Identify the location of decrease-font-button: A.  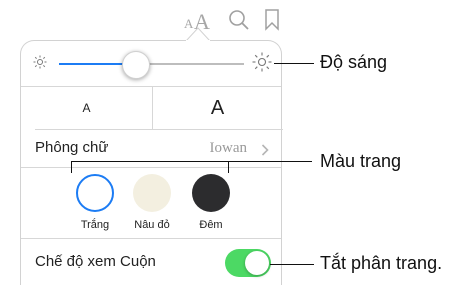
(86, 108).